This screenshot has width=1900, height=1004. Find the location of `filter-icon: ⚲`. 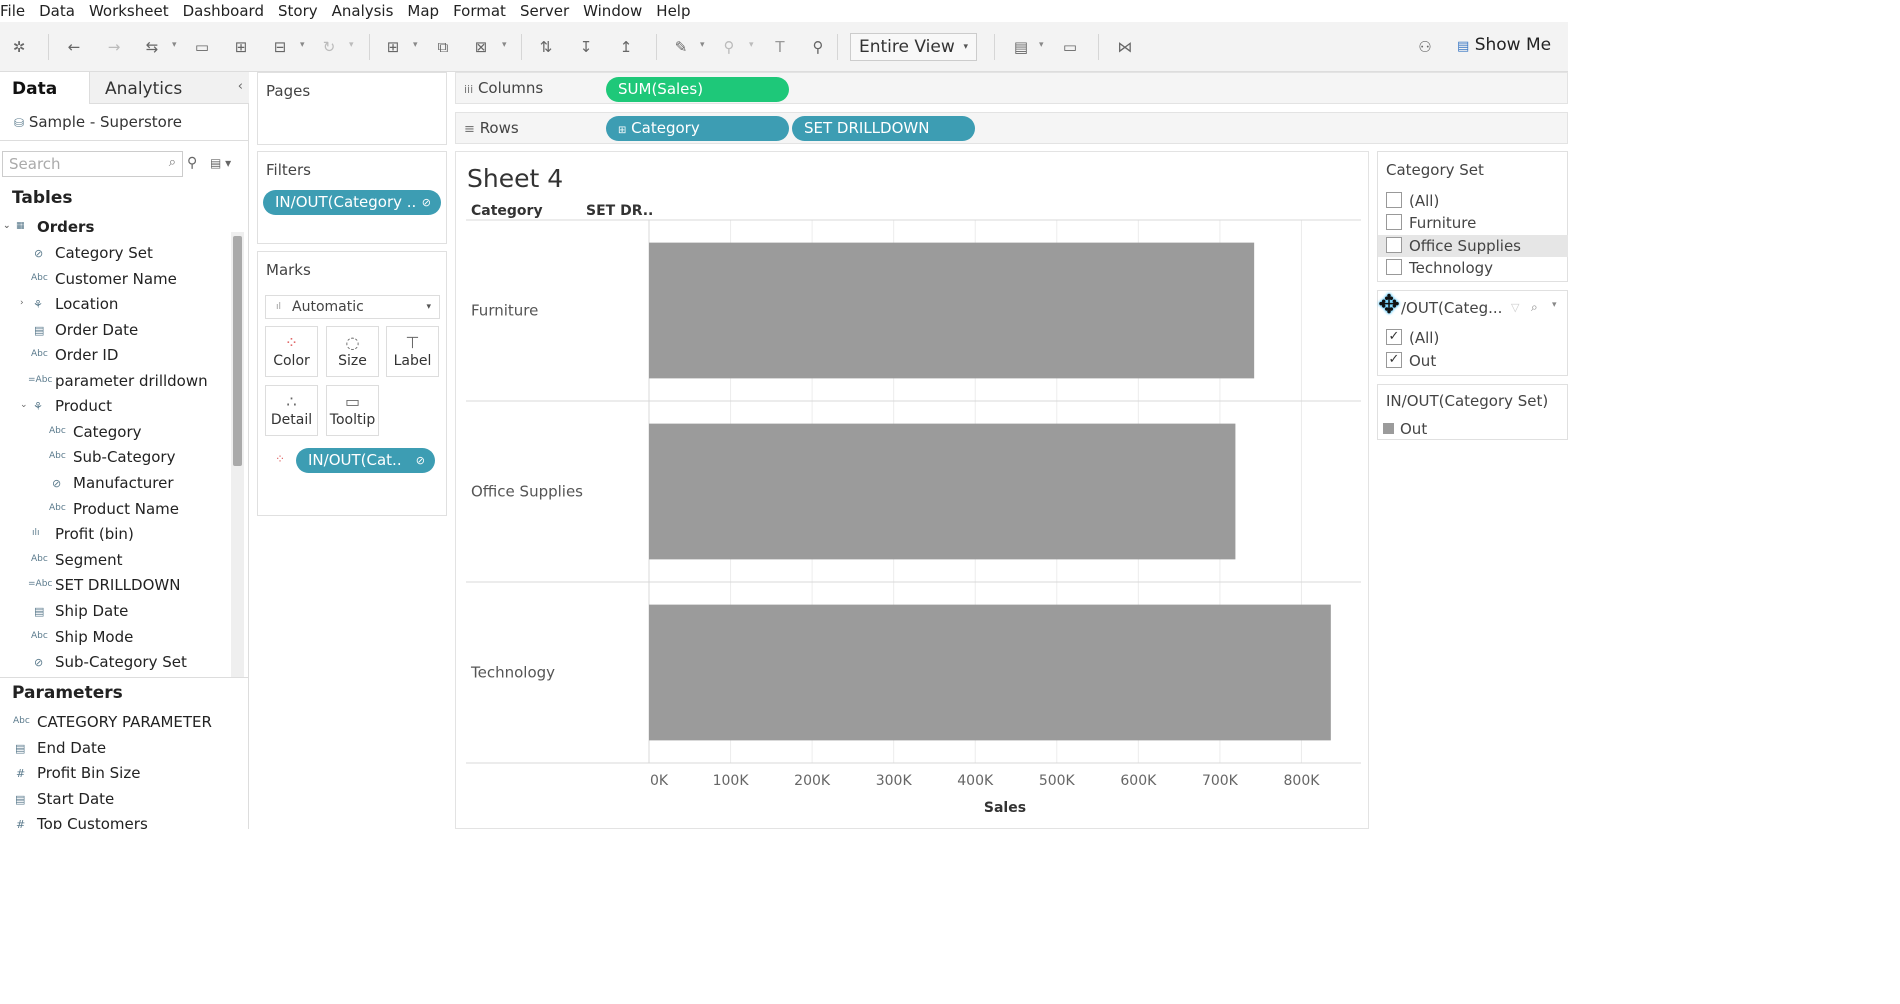

filter-icon: ⚲ is located at coordinates (192, 163).